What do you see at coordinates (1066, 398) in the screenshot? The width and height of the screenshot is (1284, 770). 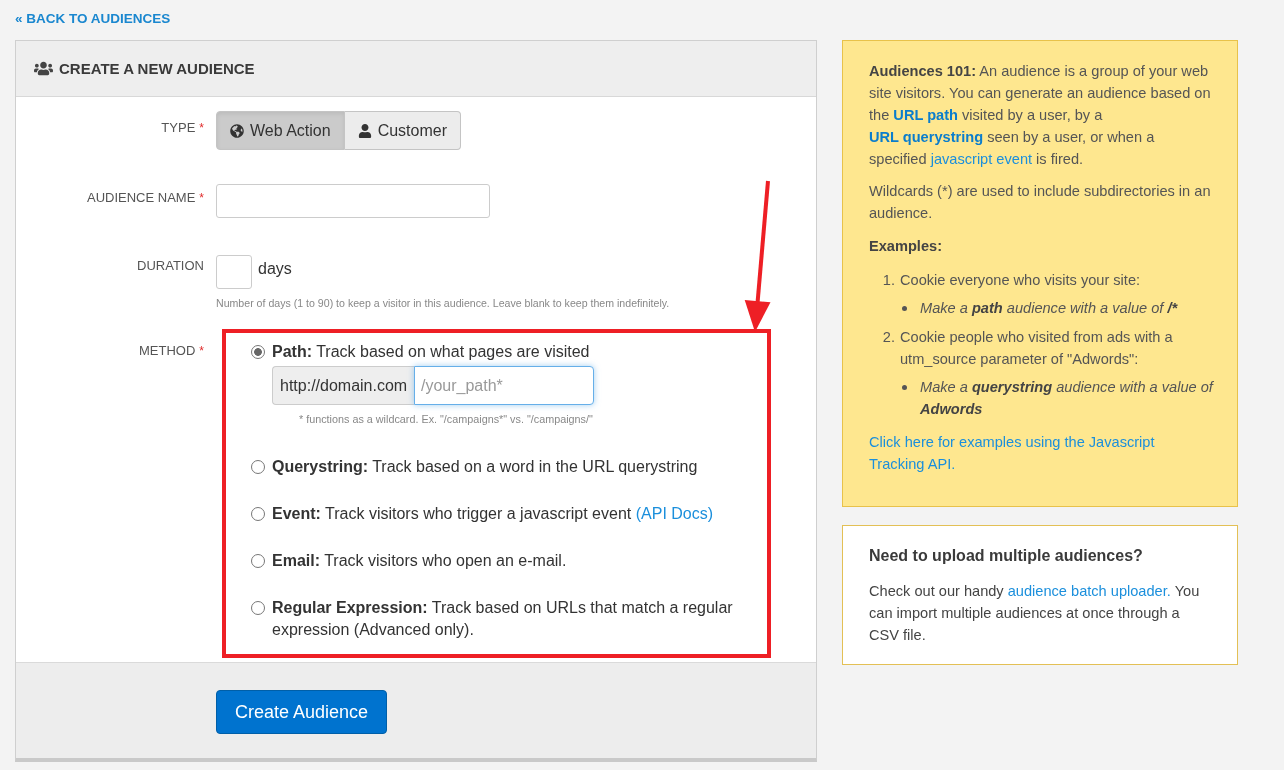 I see `tip-text: Make a querystring audience with a value of Adwords` at bounding box center [1066, 398].